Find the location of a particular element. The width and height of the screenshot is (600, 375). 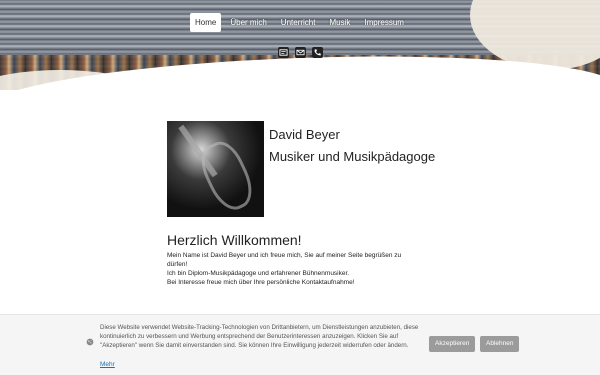

cookie-icon is located at coordinates (90, 342).